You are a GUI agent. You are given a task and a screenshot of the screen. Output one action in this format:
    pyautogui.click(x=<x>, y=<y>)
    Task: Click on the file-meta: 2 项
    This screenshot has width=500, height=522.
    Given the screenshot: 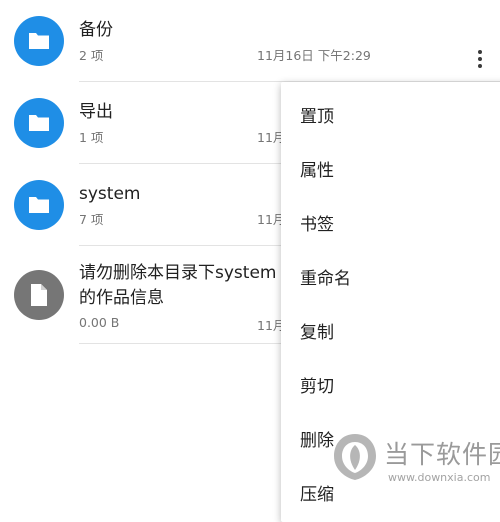 What is the action you would take?
    pyautogui.click(x=91, y=55)
    